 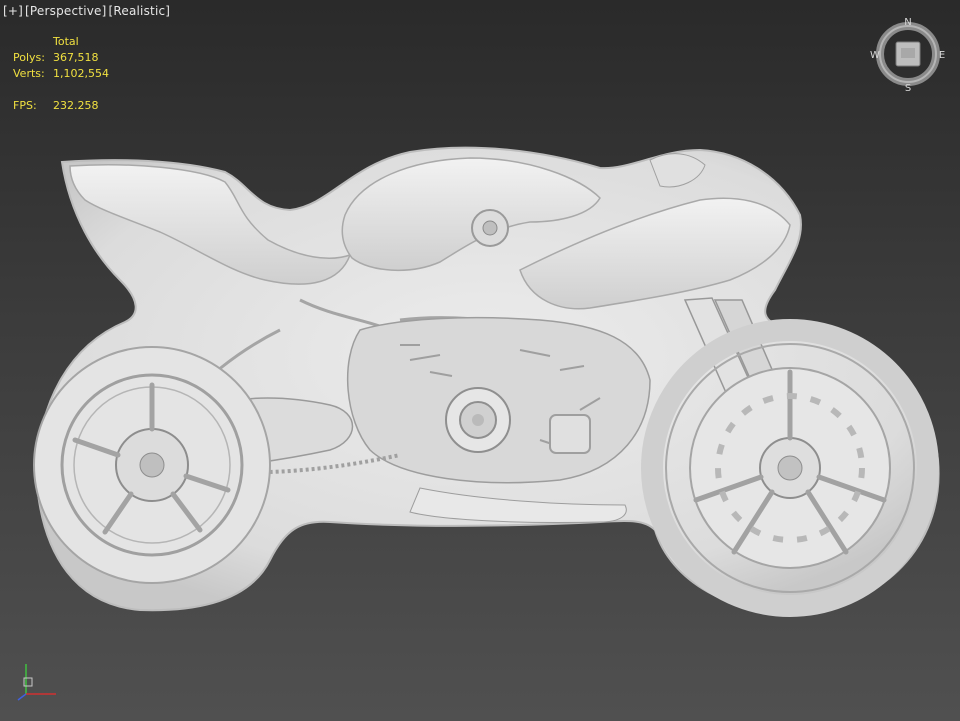 What do you see at coordinates (875, 55) in the screenshot?
I see `compass-west-label: W` at bounding box center [875, 55].